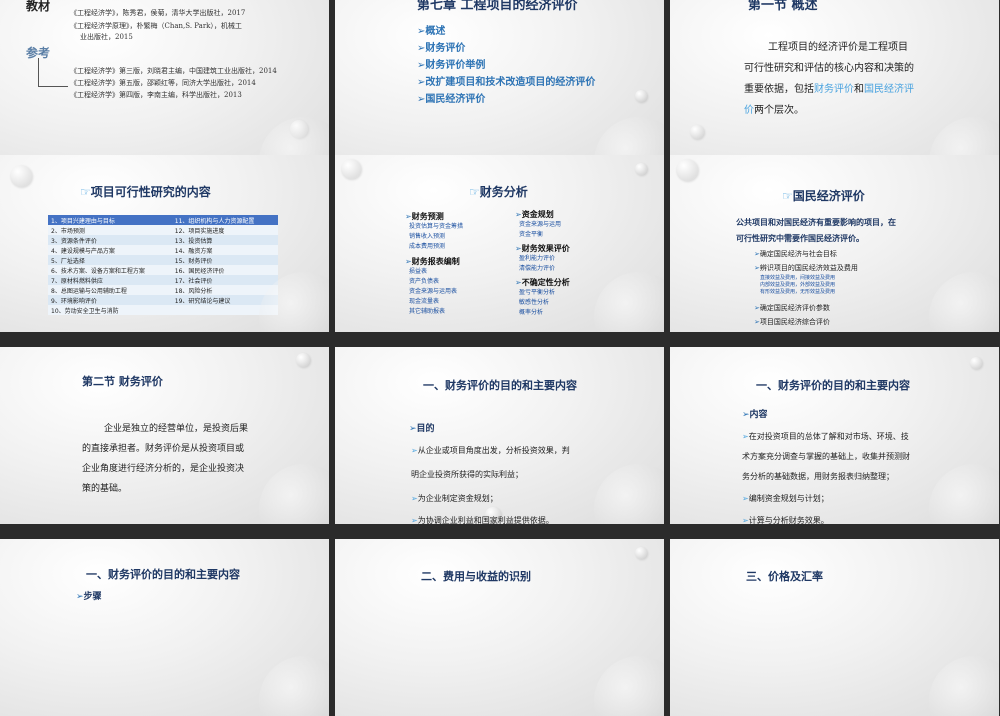 Image resolution: width=1000 pixels, height=716 pixels. What do you see at coordinates (122, 381) in the screenshot?
I see `slide-title: 第二节 财务评价` at bounding box center [122, 381].